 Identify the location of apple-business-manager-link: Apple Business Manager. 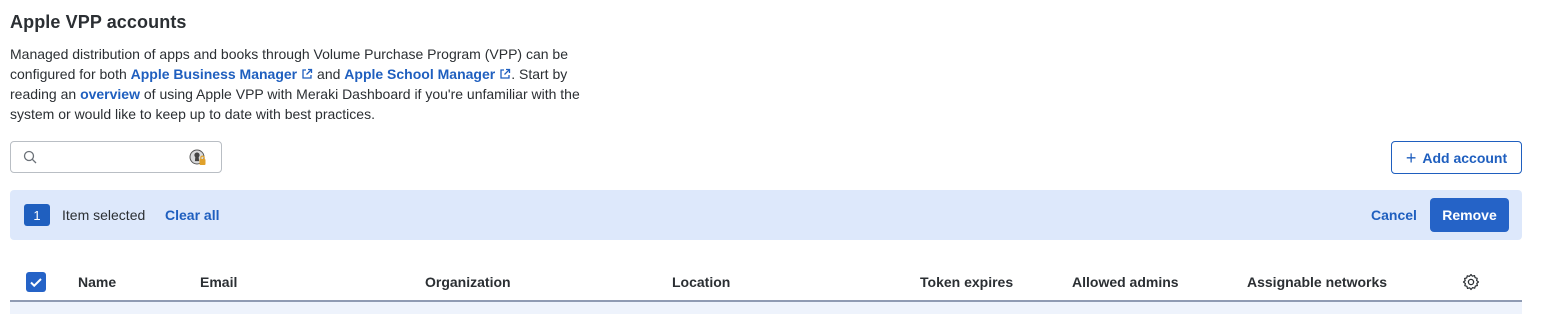
(222, 74).